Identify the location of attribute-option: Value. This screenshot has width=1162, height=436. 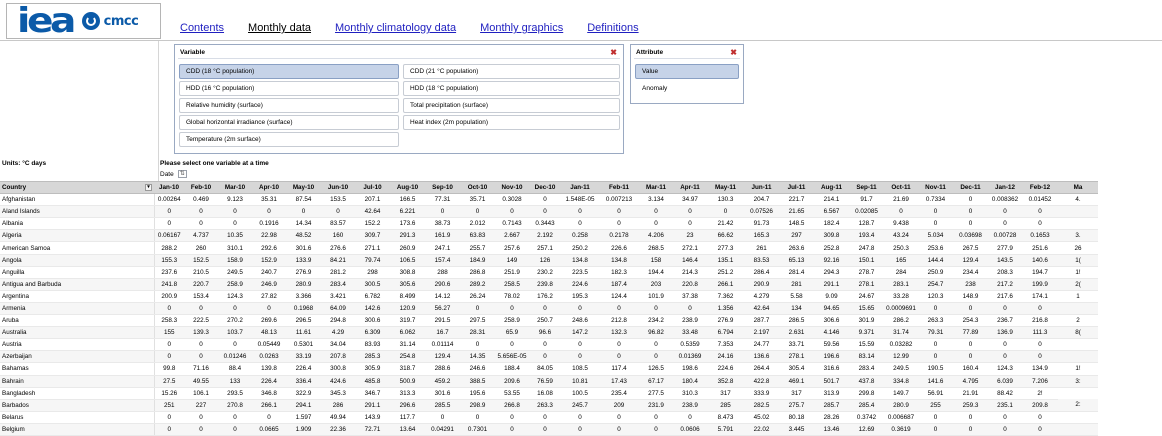
(687, 71).